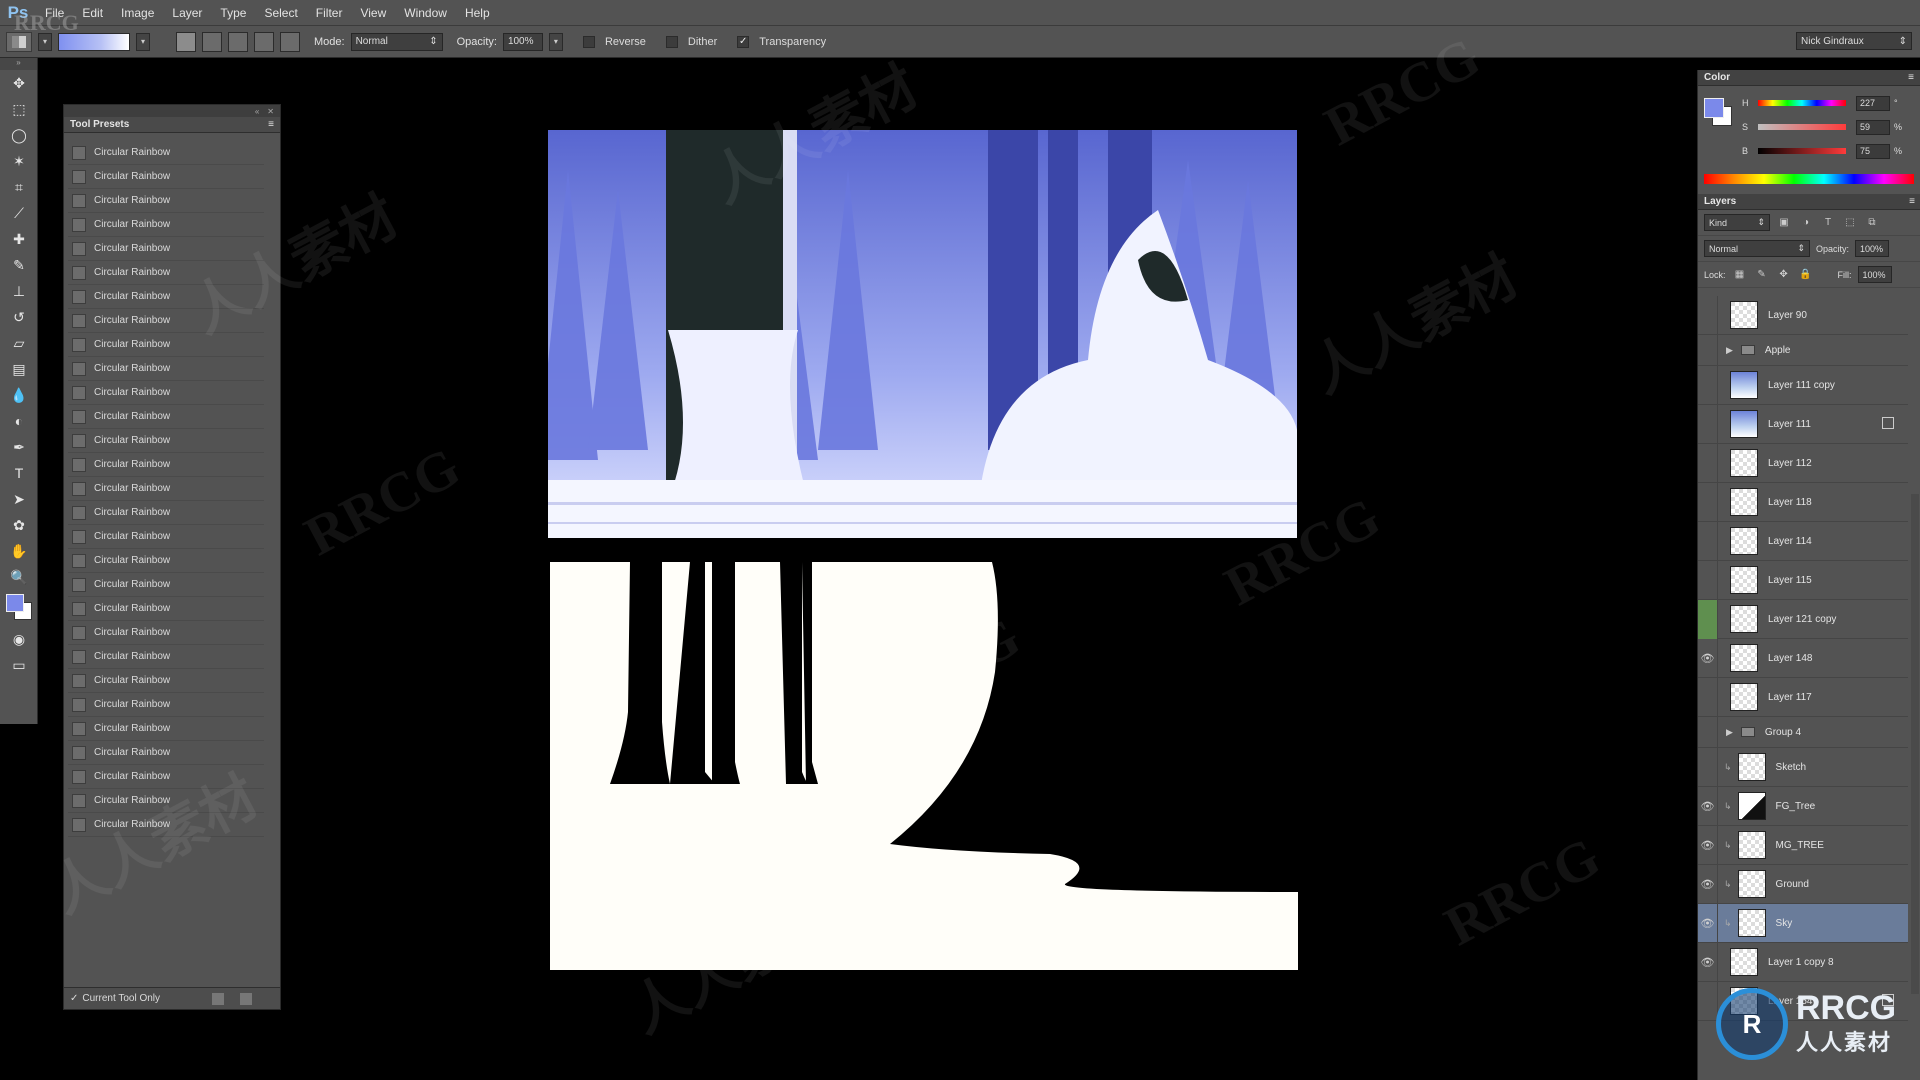 The width and height of the screenshot is (1920, 1080). I want to click on layer-row: 👁 ↳ FG_Tree, so click(1803, 806).